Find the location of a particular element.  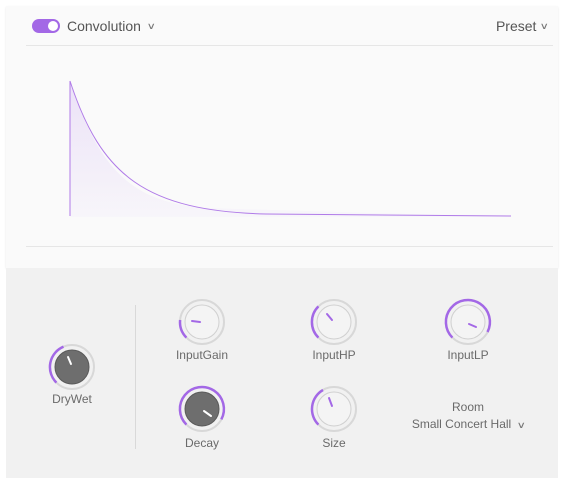

effect-enable-toggle is located at coordinates (46, 26).